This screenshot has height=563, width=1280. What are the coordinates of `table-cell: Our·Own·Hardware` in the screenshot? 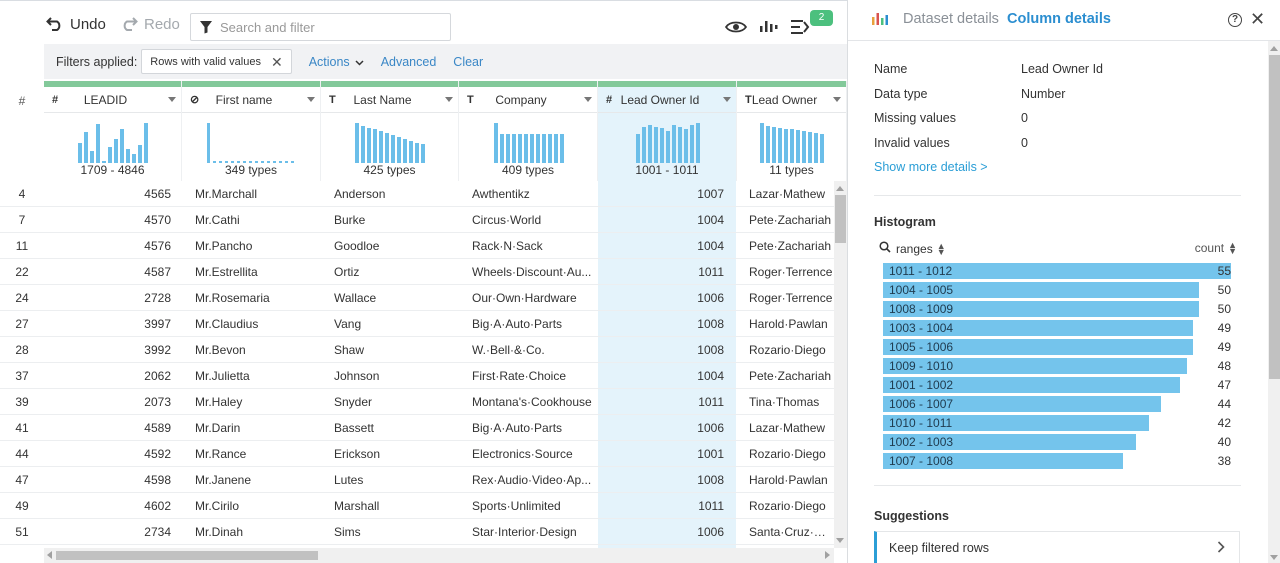 It's located at (532, 298).